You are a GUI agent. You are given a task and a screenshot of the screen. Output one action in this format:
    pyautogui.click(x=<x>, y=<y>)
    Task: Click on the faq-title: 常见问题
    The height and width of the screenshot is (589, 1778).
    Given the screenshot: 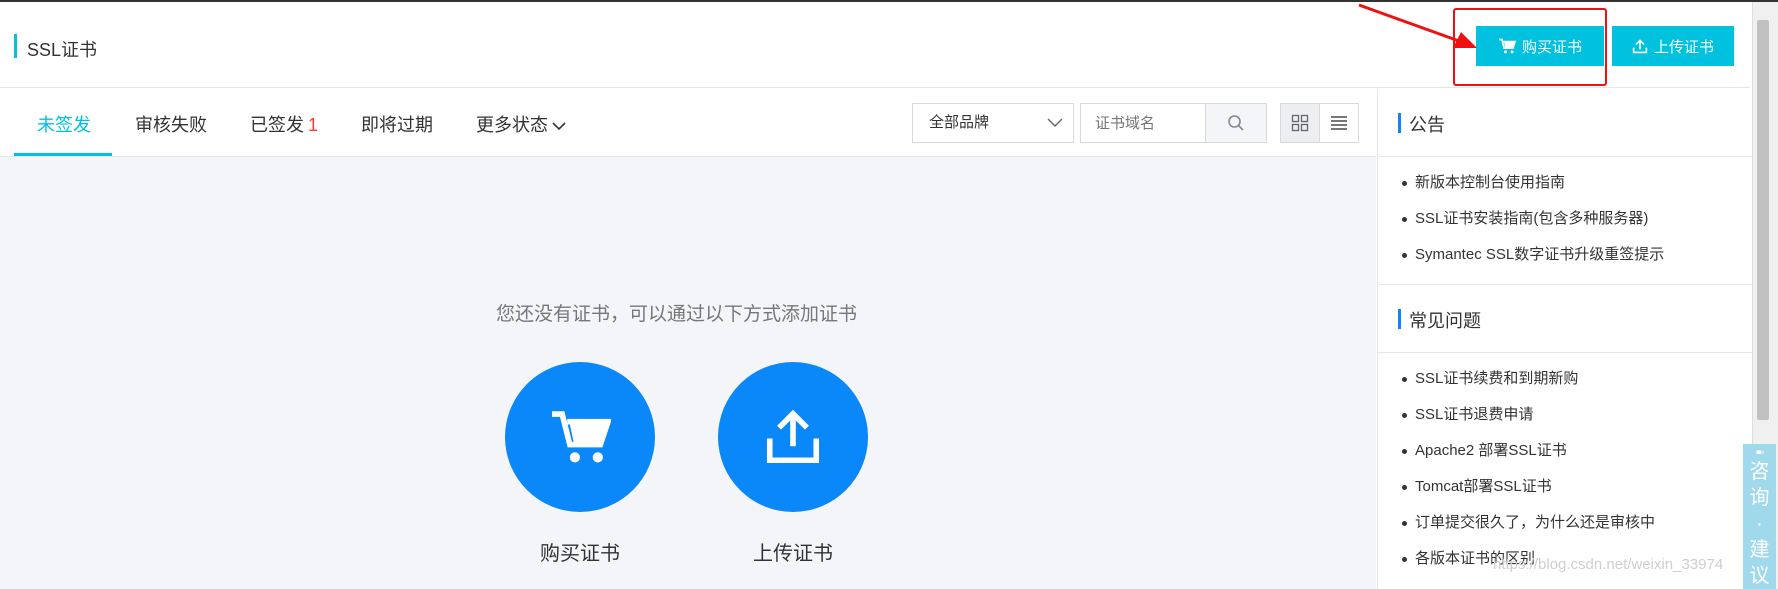 What is the action you would take?
    pyautogui.click(x=1445, y=321)
    